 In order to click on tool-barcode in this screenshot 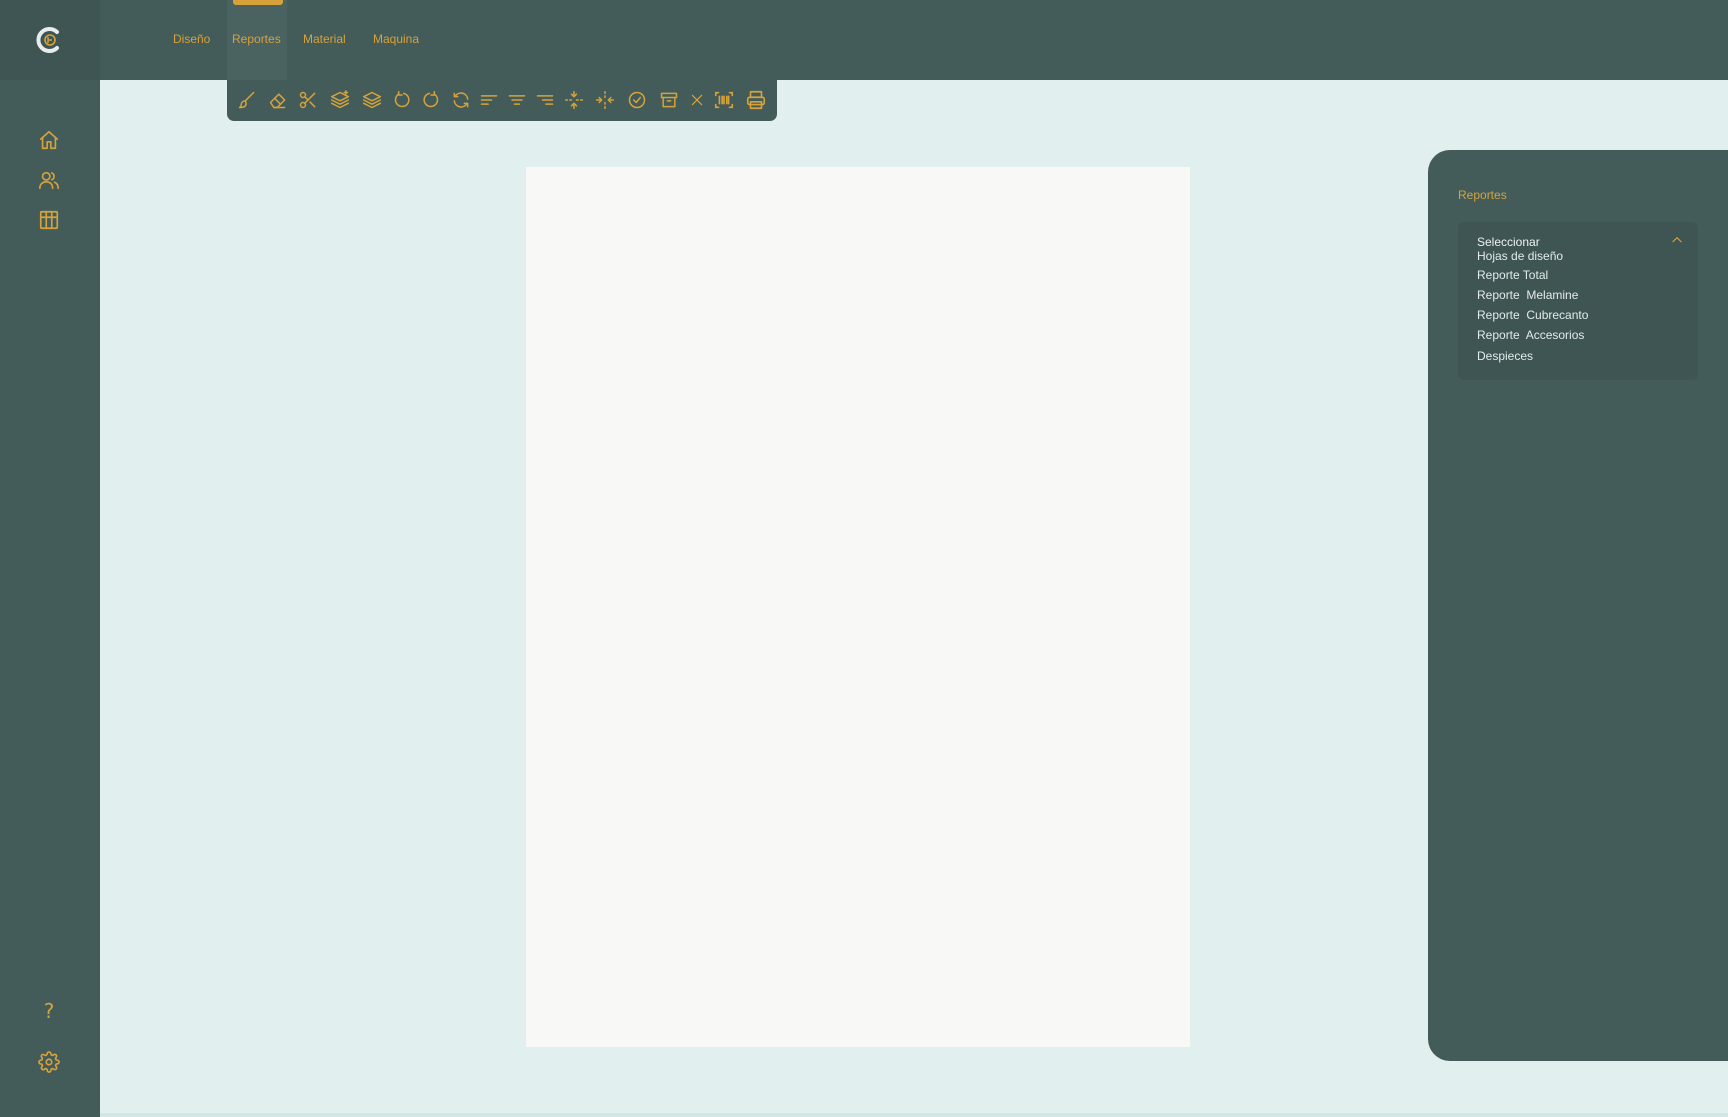, I will do `click(724, 100)`.